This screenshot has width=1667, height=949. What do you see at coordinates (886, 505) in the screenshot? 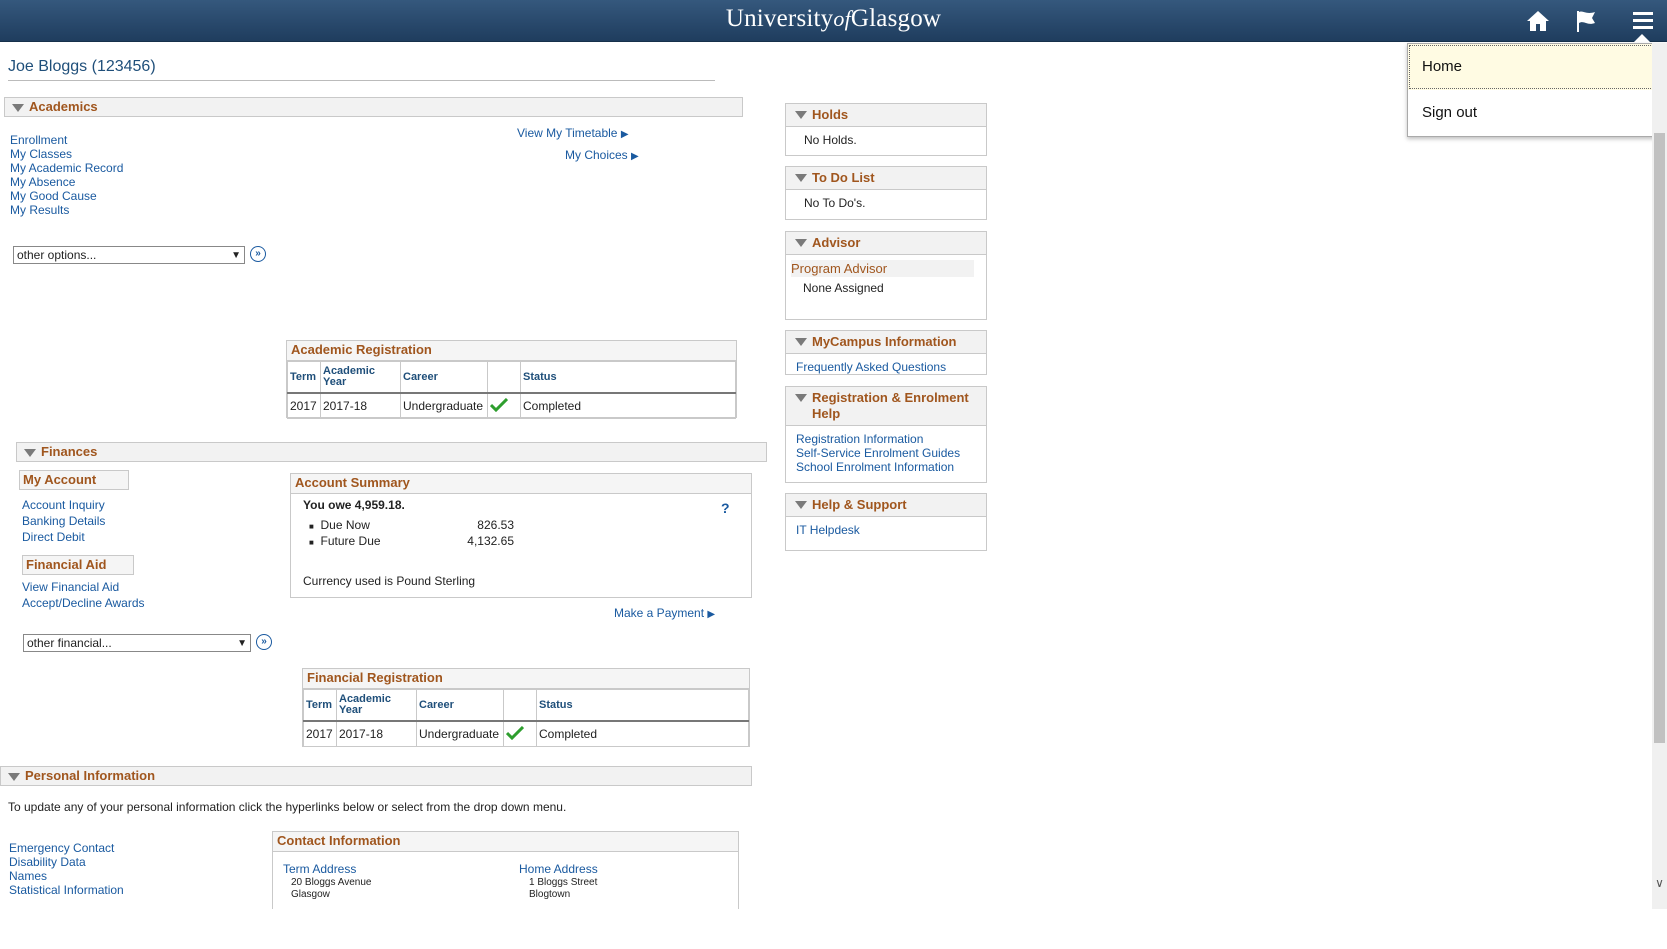
I see `help-support-header: Help & Support` at bounding box center [886, 505].